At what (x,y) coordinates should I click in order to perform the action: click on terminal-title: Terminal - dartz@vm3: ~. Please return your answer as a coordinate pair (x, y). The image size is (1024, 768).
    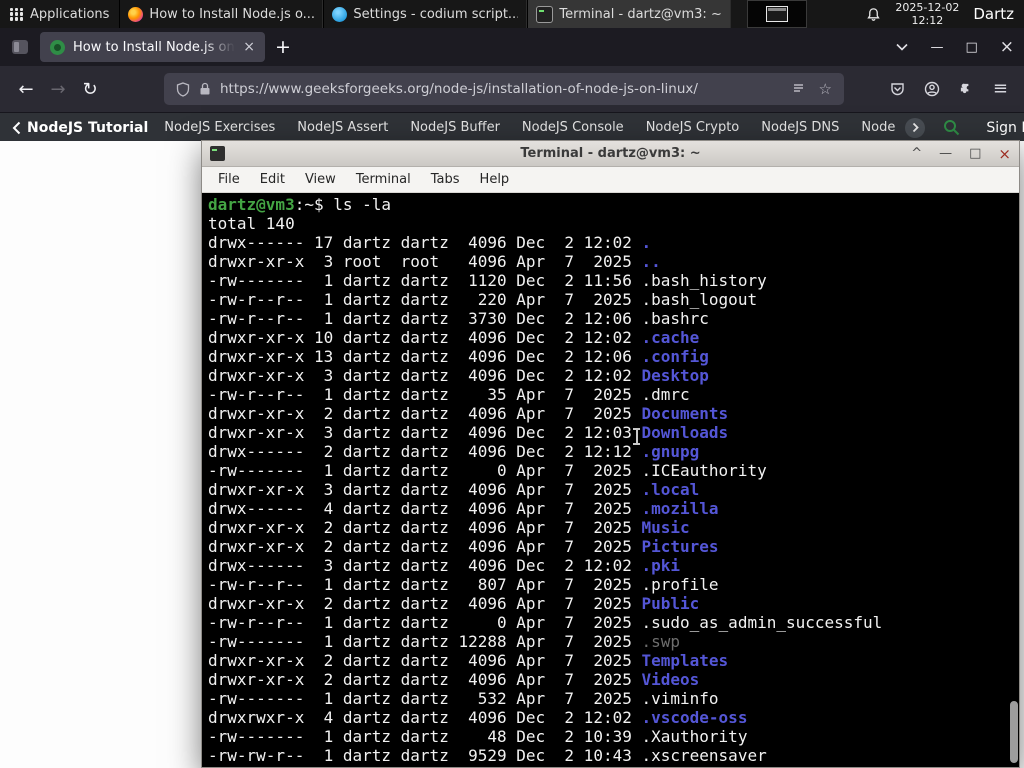
    Looking at the image, I should click on (610, 153).